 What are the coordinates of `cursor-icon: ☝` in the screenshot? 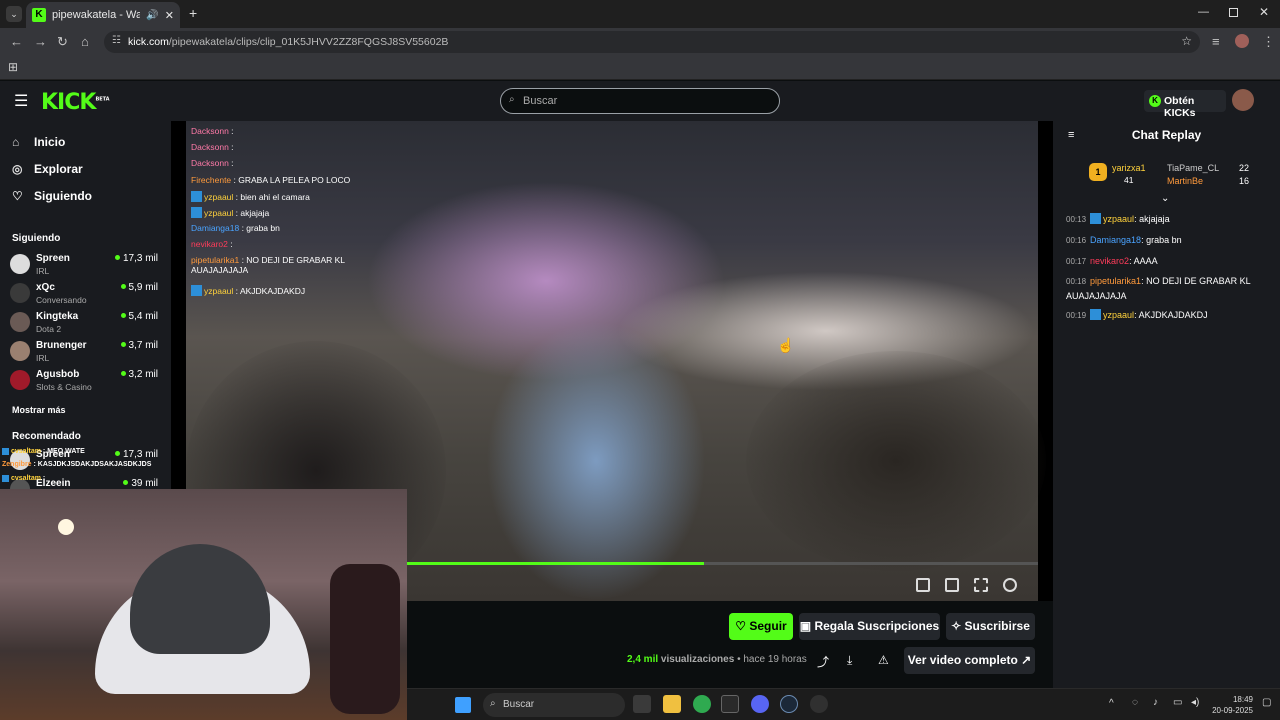 It's located at (786, 345).